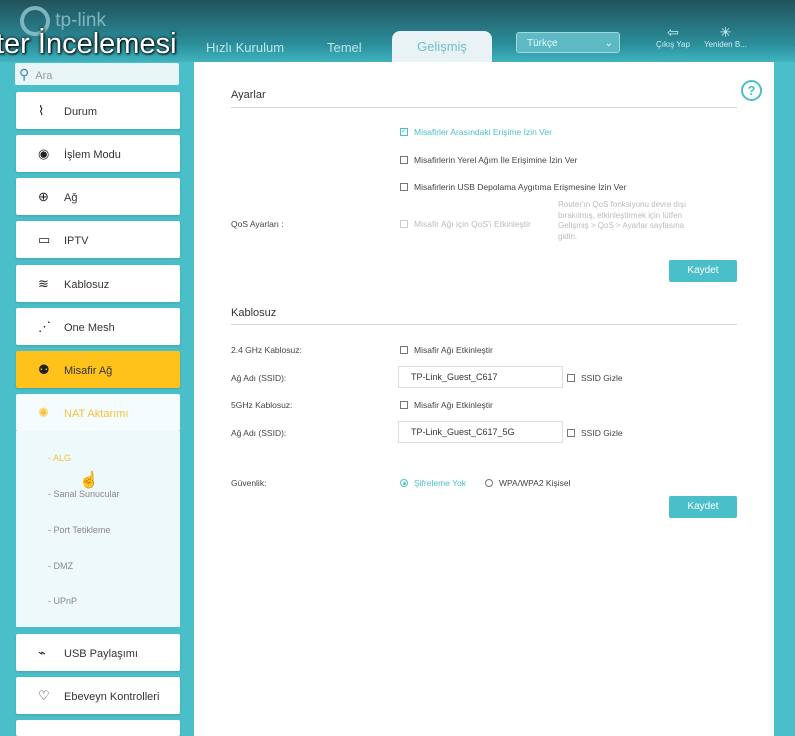 This screenshot has height=736, width=795. I want to click on ssid24-input: TP-Link_Guest_C617, so click(480, 377).